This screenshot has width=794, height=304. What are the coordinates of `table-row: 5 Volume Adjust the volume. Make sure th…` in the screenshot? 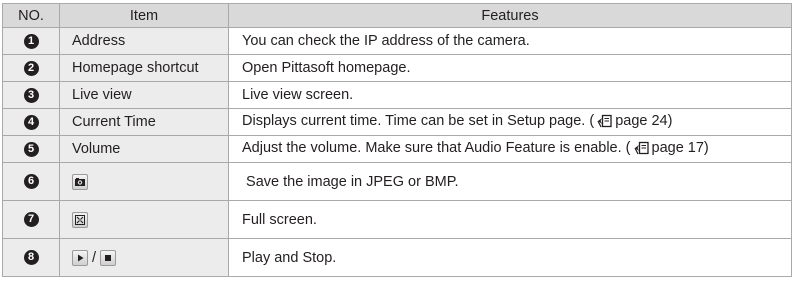 It's located at (397, 149).